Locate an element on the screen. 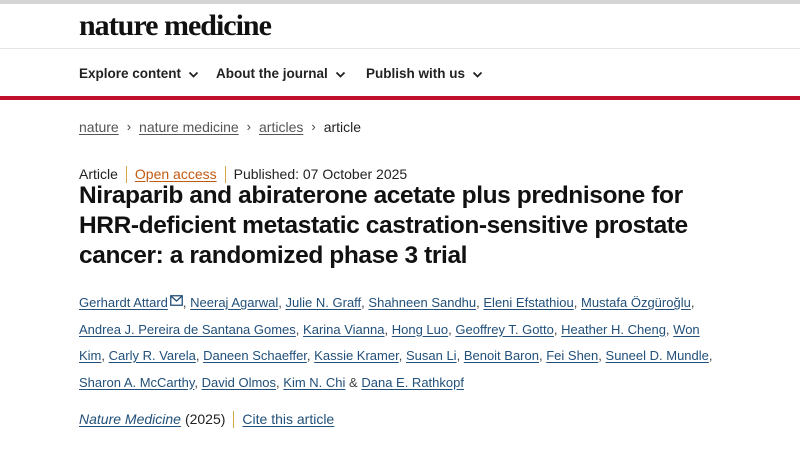  author-link: Kassie Kramer is located at coordinates (356, 355).